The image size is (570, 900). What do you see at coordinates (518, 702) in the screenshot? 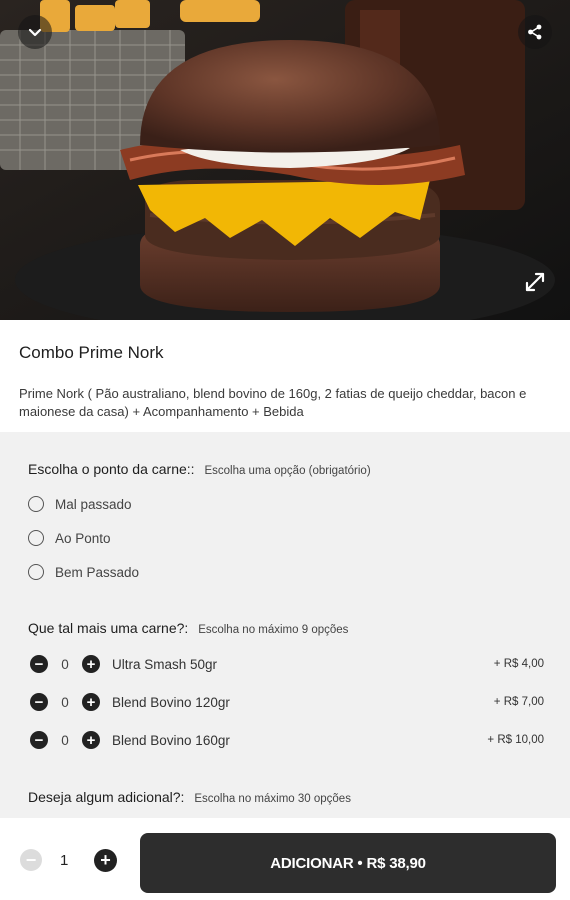
I see `item-price: + R$ 7,00` at bounding box center [518, 702].